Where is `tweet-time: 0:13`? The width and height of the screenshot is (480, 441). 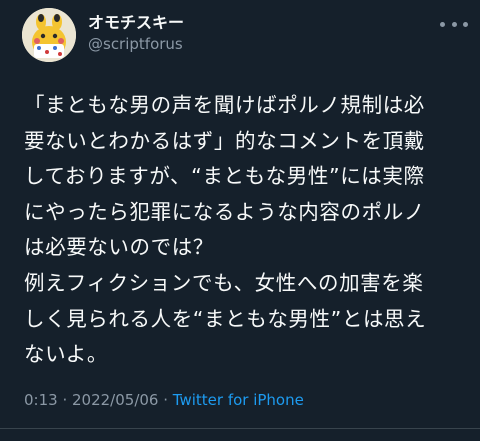
tweet-time: 0:13 is located at coordinates (41, 400).